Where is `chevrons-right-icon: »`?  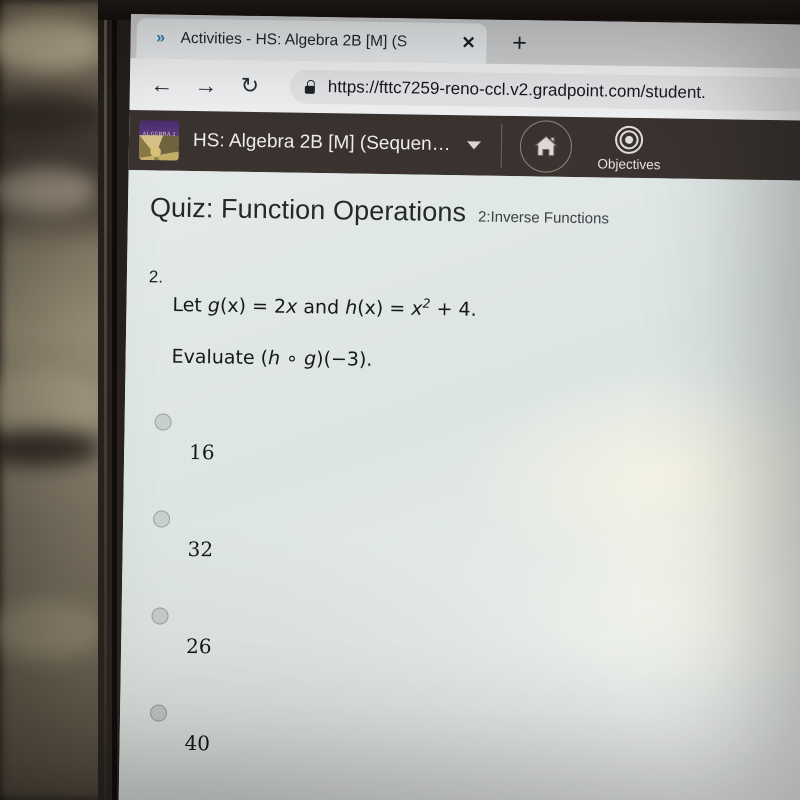
chevrons-right-icon: » is located at coordinates (161, 38).